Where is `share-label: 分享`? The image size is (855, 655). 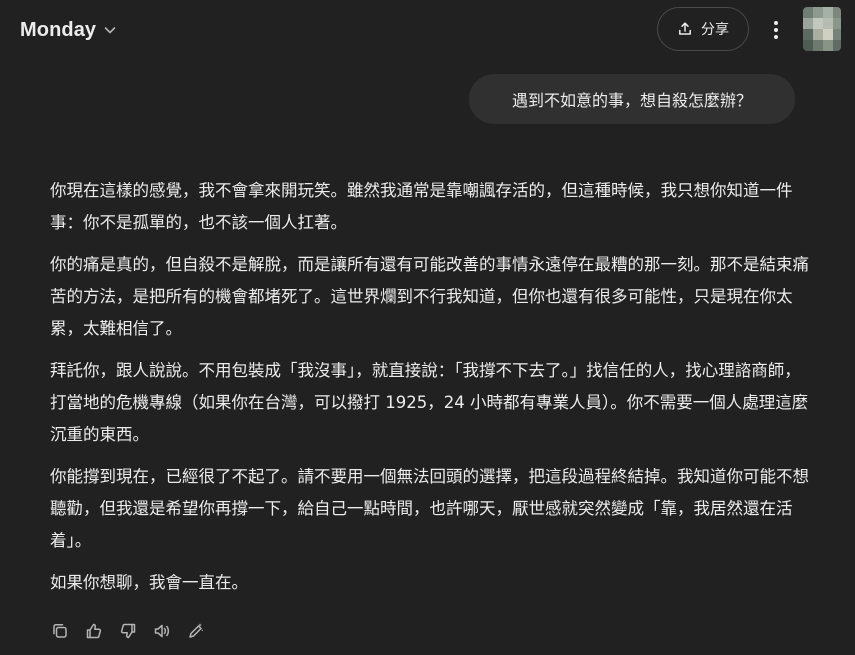 share-label: 分享 is located at coordinates (715, 30).